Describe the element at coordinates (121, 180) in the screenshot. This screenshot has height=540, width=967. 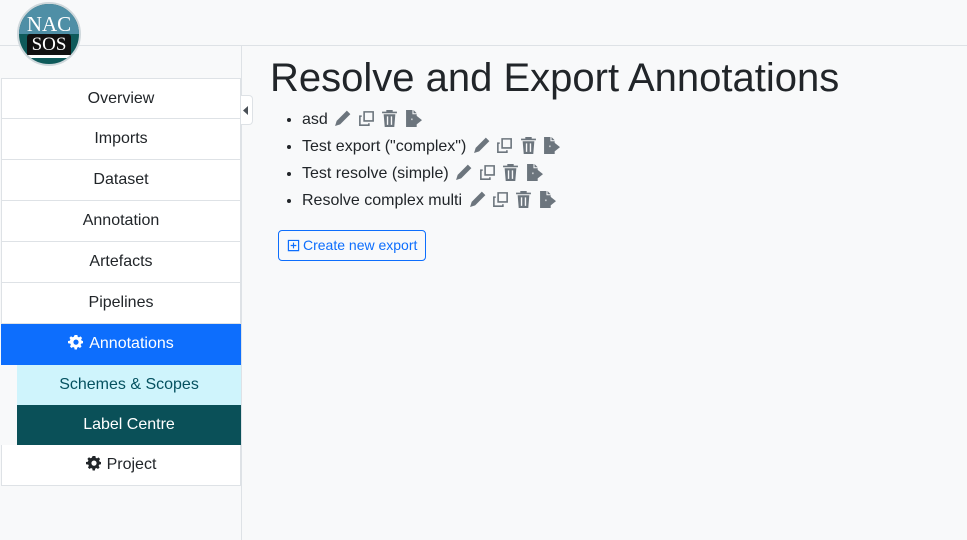
I see `sidebar-item-dataset: Dataset` at that location.